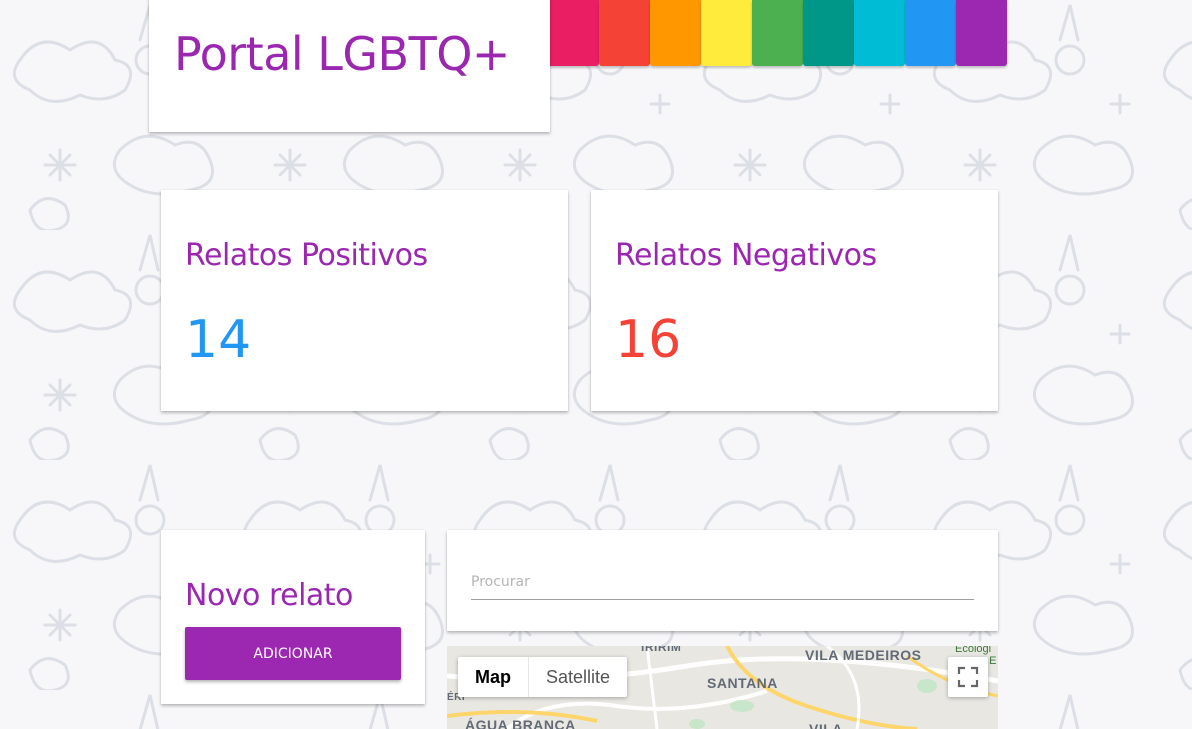  I want to click on negative-reports-count: 16, so click(648, 340).